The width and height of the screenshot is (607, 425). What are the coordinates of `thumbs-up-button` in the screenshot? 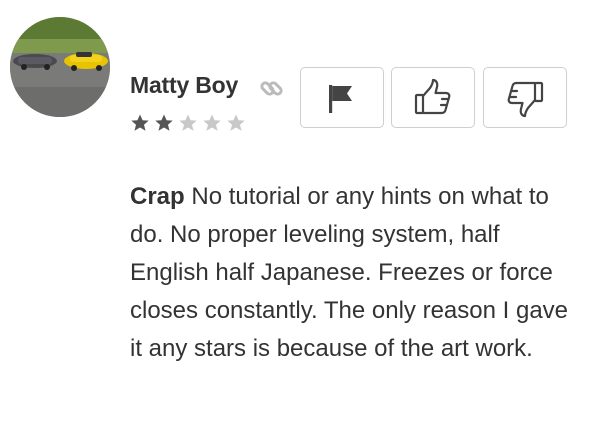 It's located at (433, 97).